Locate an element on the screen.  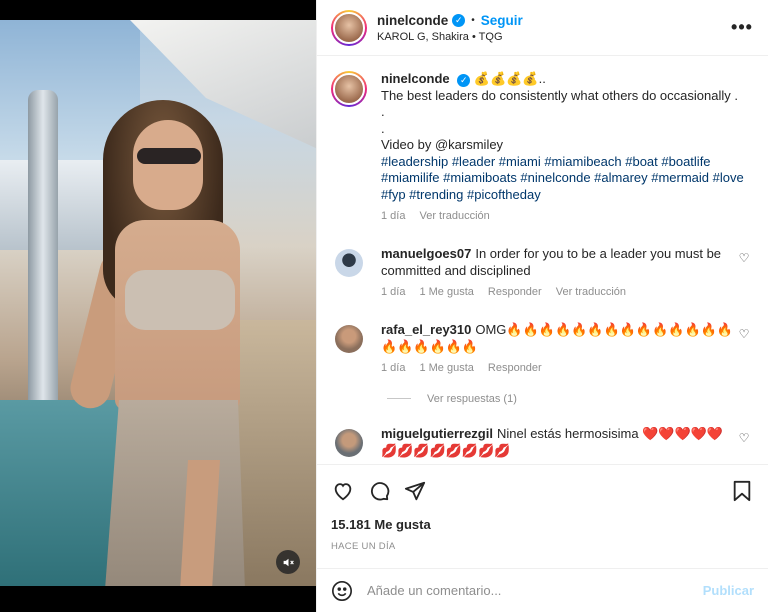
comment-username: miguelgutierrezgil is located at coordinates (437, 433).